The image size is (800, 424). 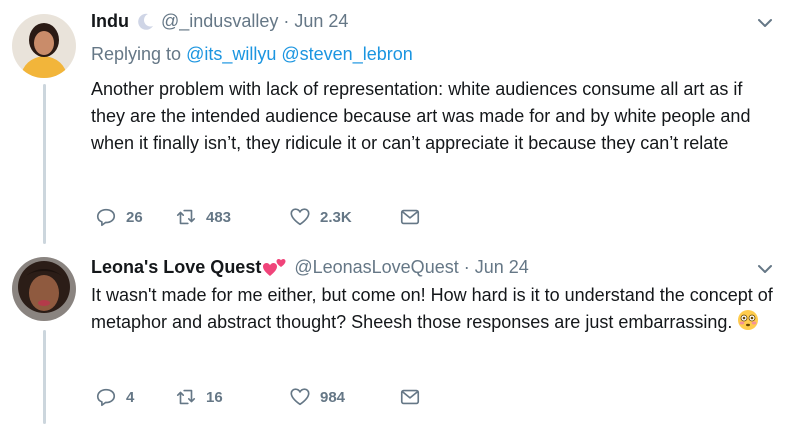 I want to click on replying-to: Replying to @its_willyu @steven_lebron, so click(x=252, y=54).